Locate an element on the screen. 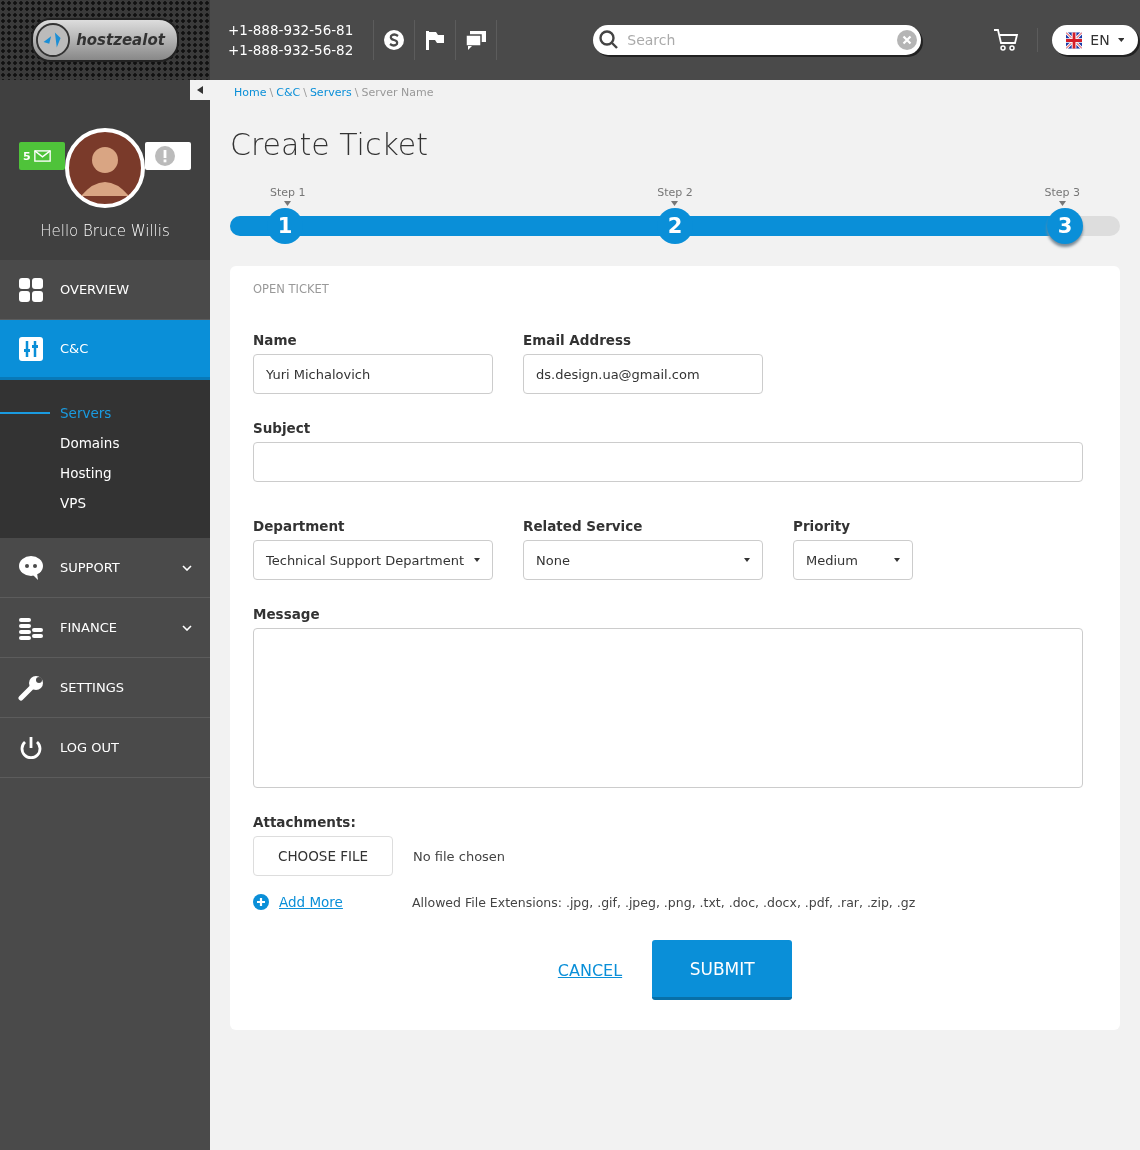 The height and width of the screenshot is (1150, 1140). department-dropdown: Technical Support Department is located at coordinates (373, 560).